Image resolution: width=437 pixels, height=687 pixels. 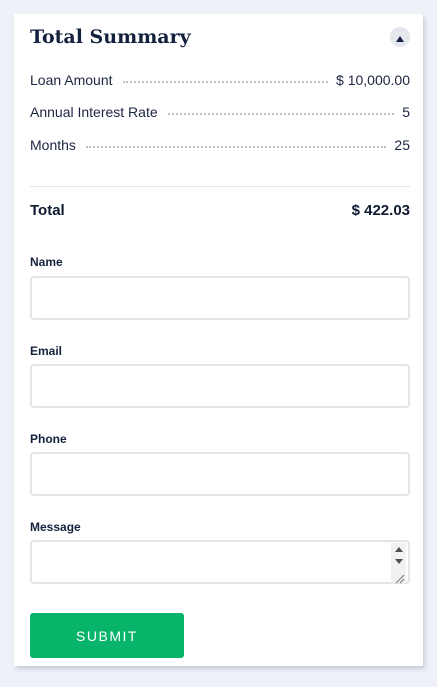 What do you see at coordinates (94, 112) in the screenshot?
I see `interest-rate-label: Annual Interest Rate` at bounding box center [94, 112].